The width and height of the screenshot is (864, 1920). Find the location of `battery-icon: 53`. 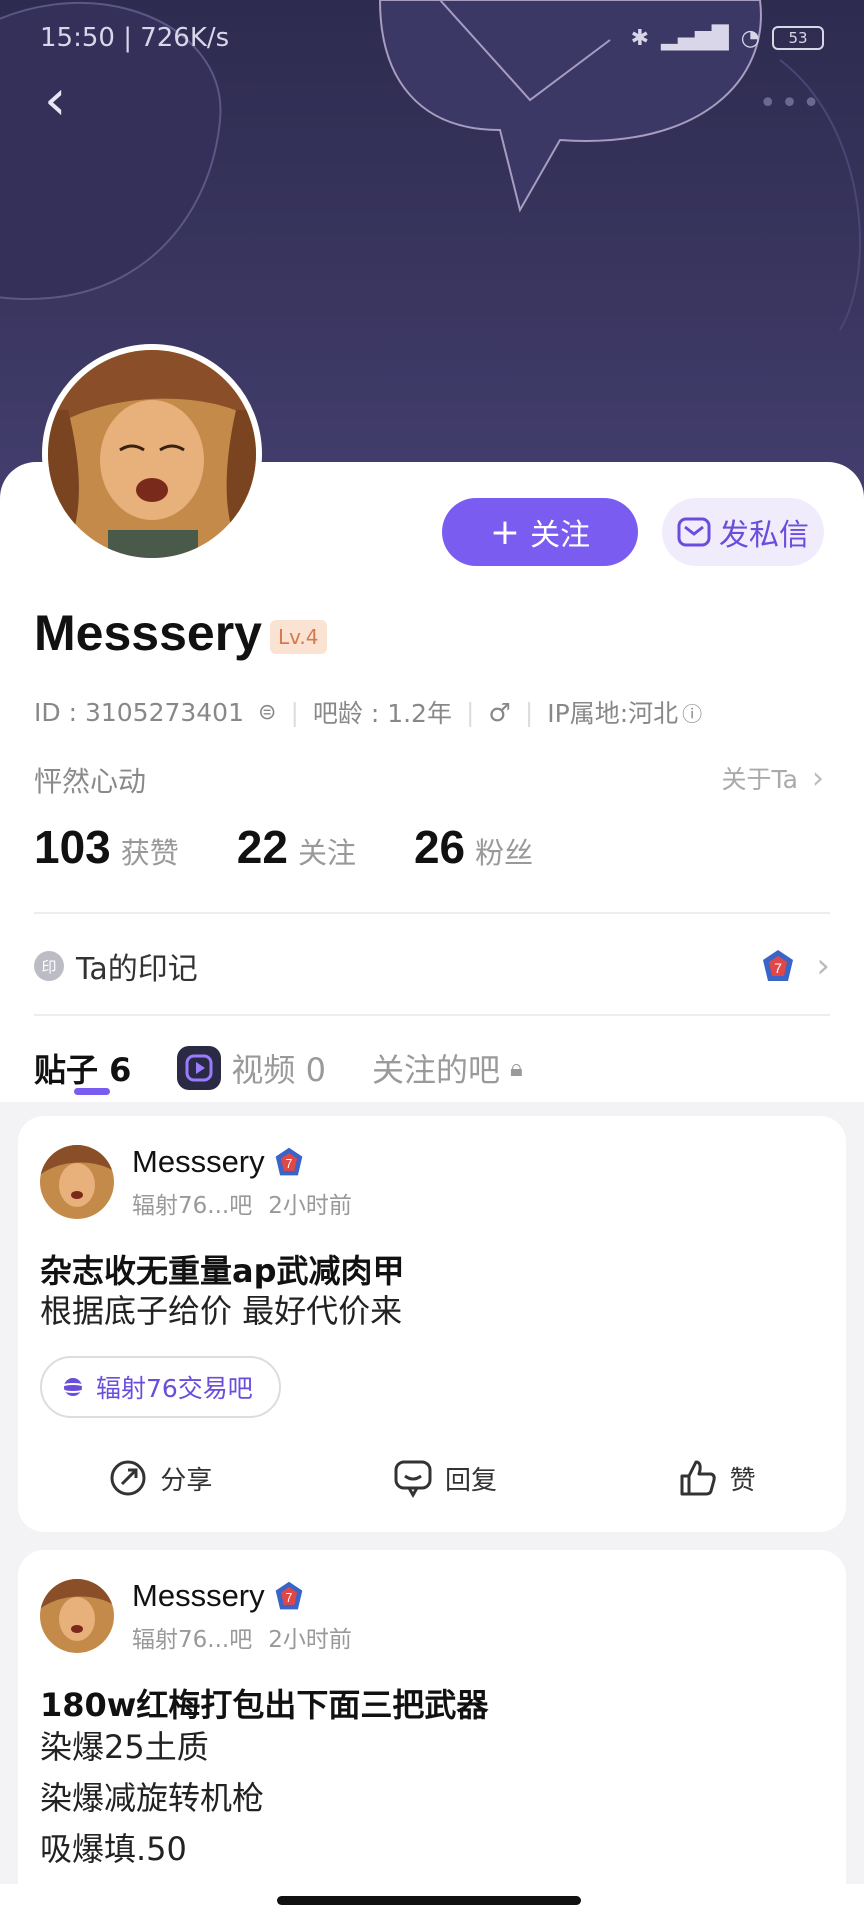

battery-icon: 53 is located at coordinates (798, 38).